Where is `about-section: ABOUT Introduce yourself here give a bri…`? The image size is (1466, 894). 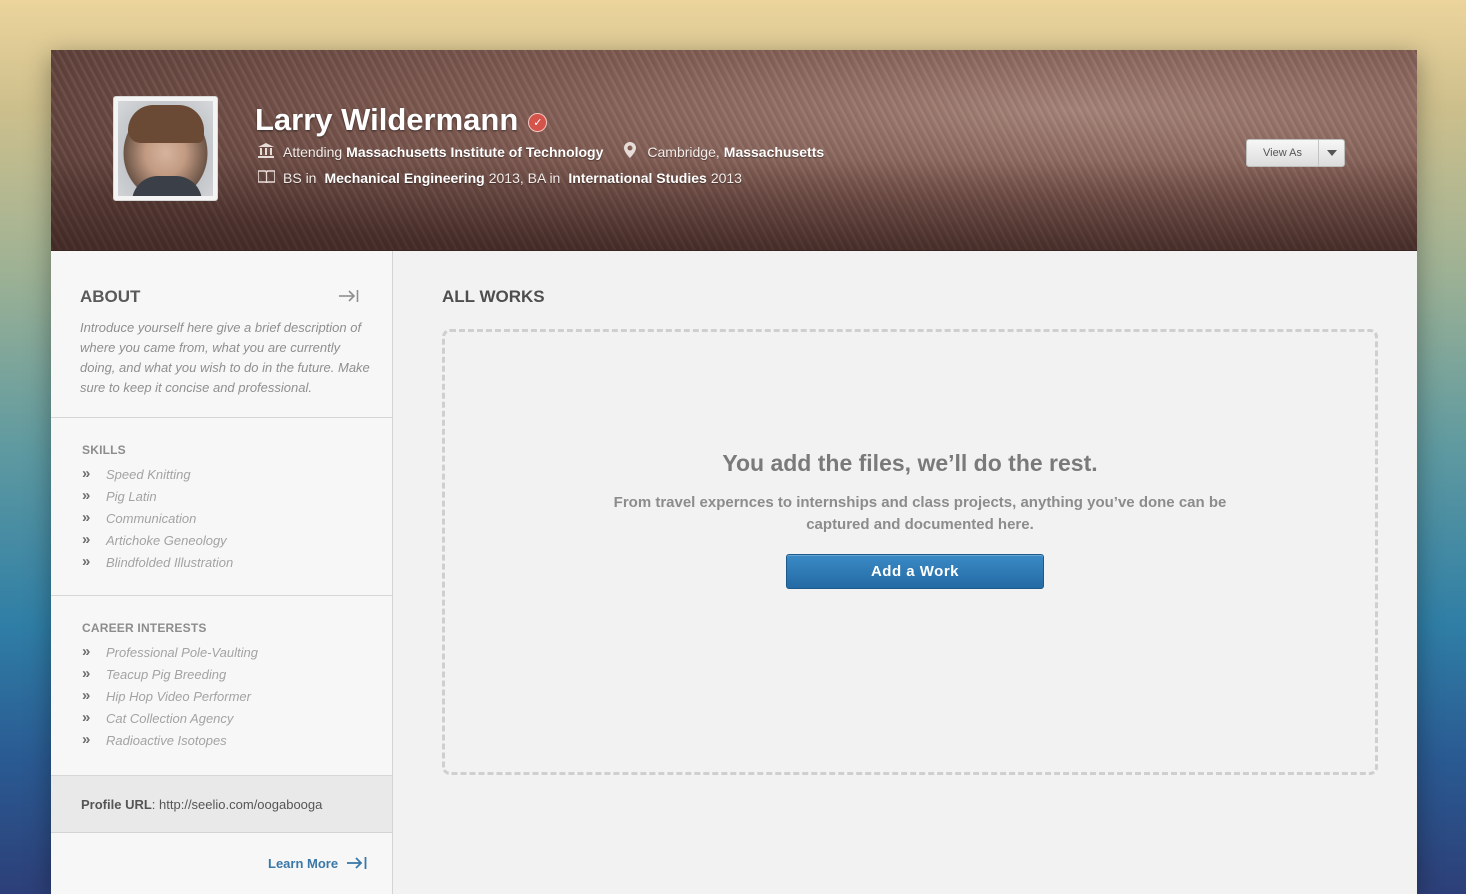
about-section: ABOUT Introduce yourself here give a bri… is located at coordinates (221, 334).